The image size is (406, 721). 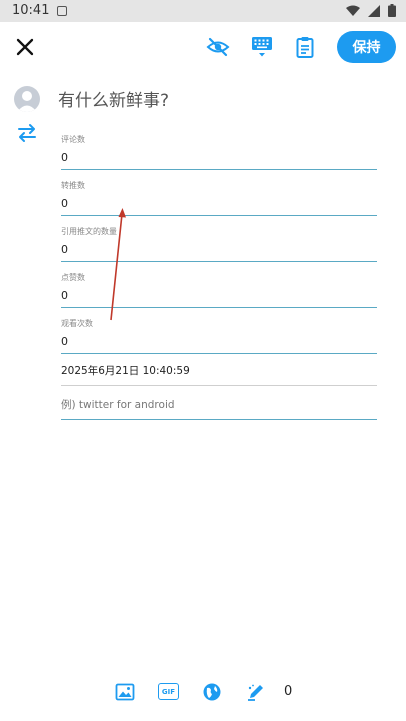 I want to click on swap-account-icon, so click(x=27, y=133).